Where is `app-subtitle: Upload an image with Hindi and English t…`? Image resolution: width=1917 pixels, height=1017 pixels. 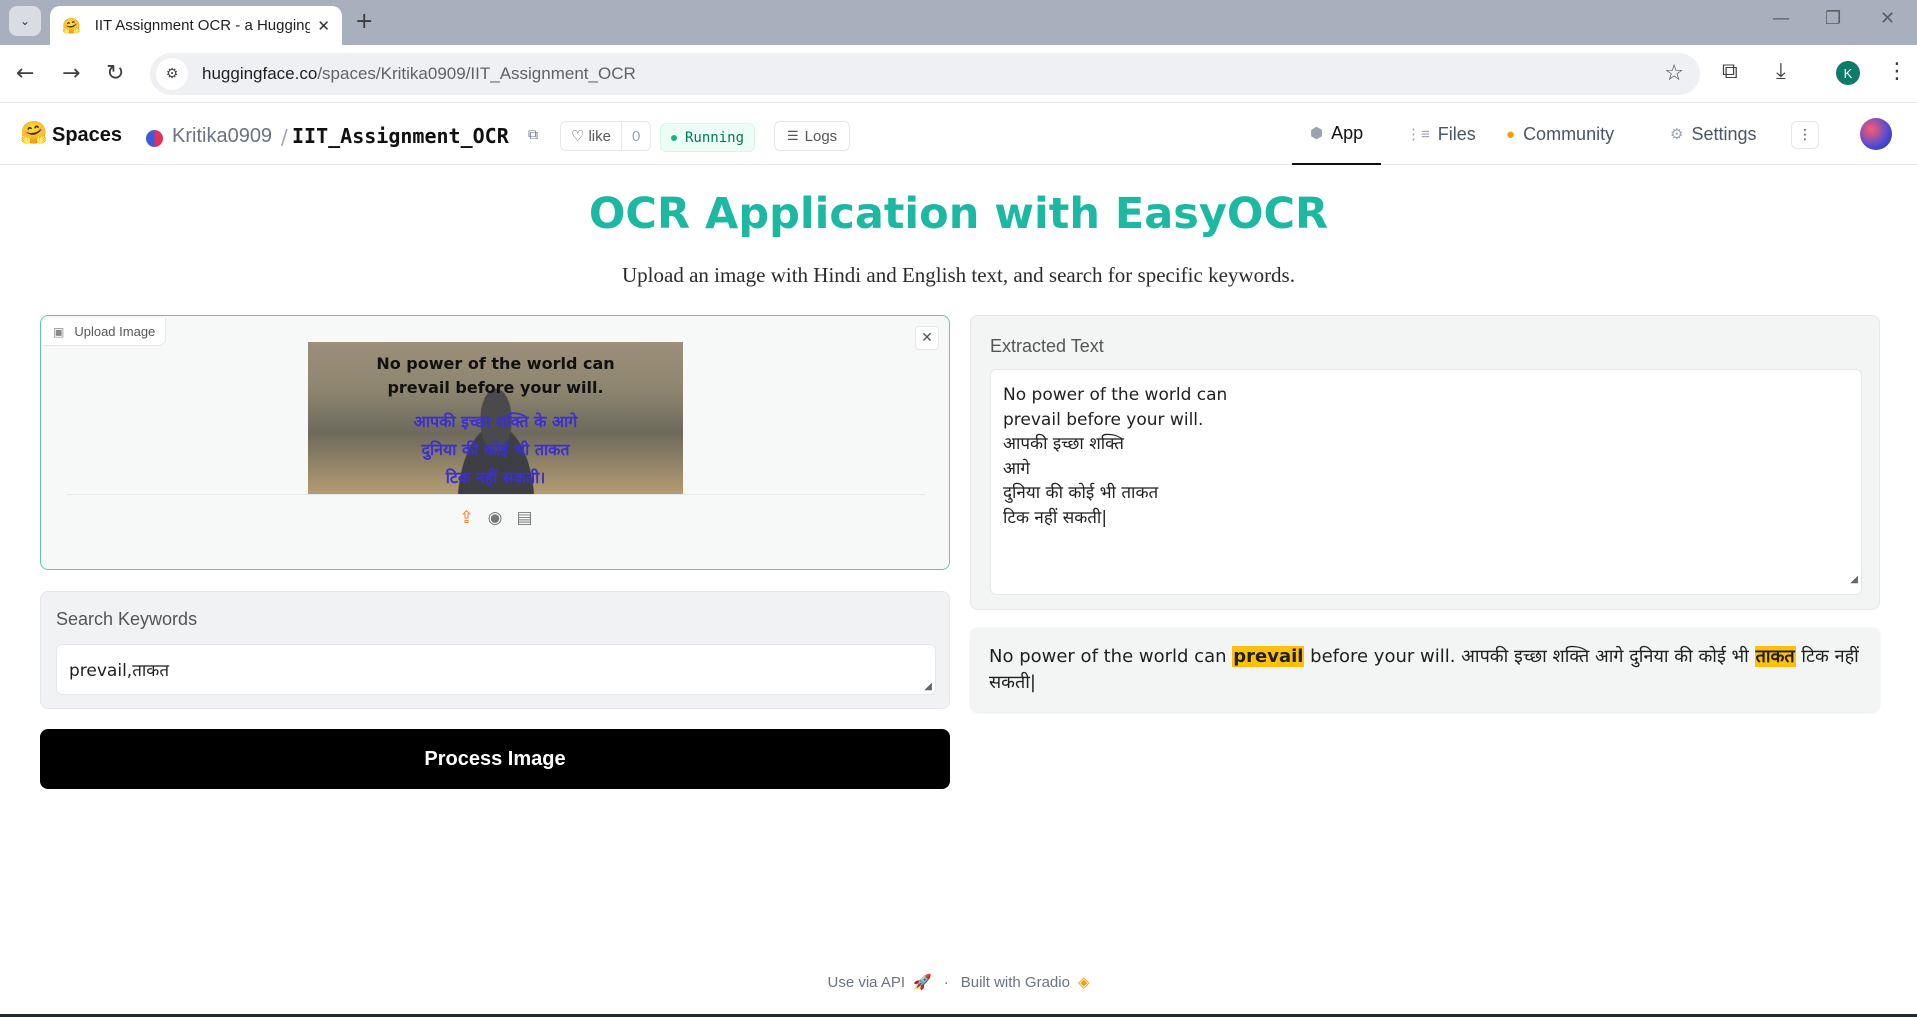
app-subtitle: Upload an image with Hindi and English t… is located at coordinates (958, 275).